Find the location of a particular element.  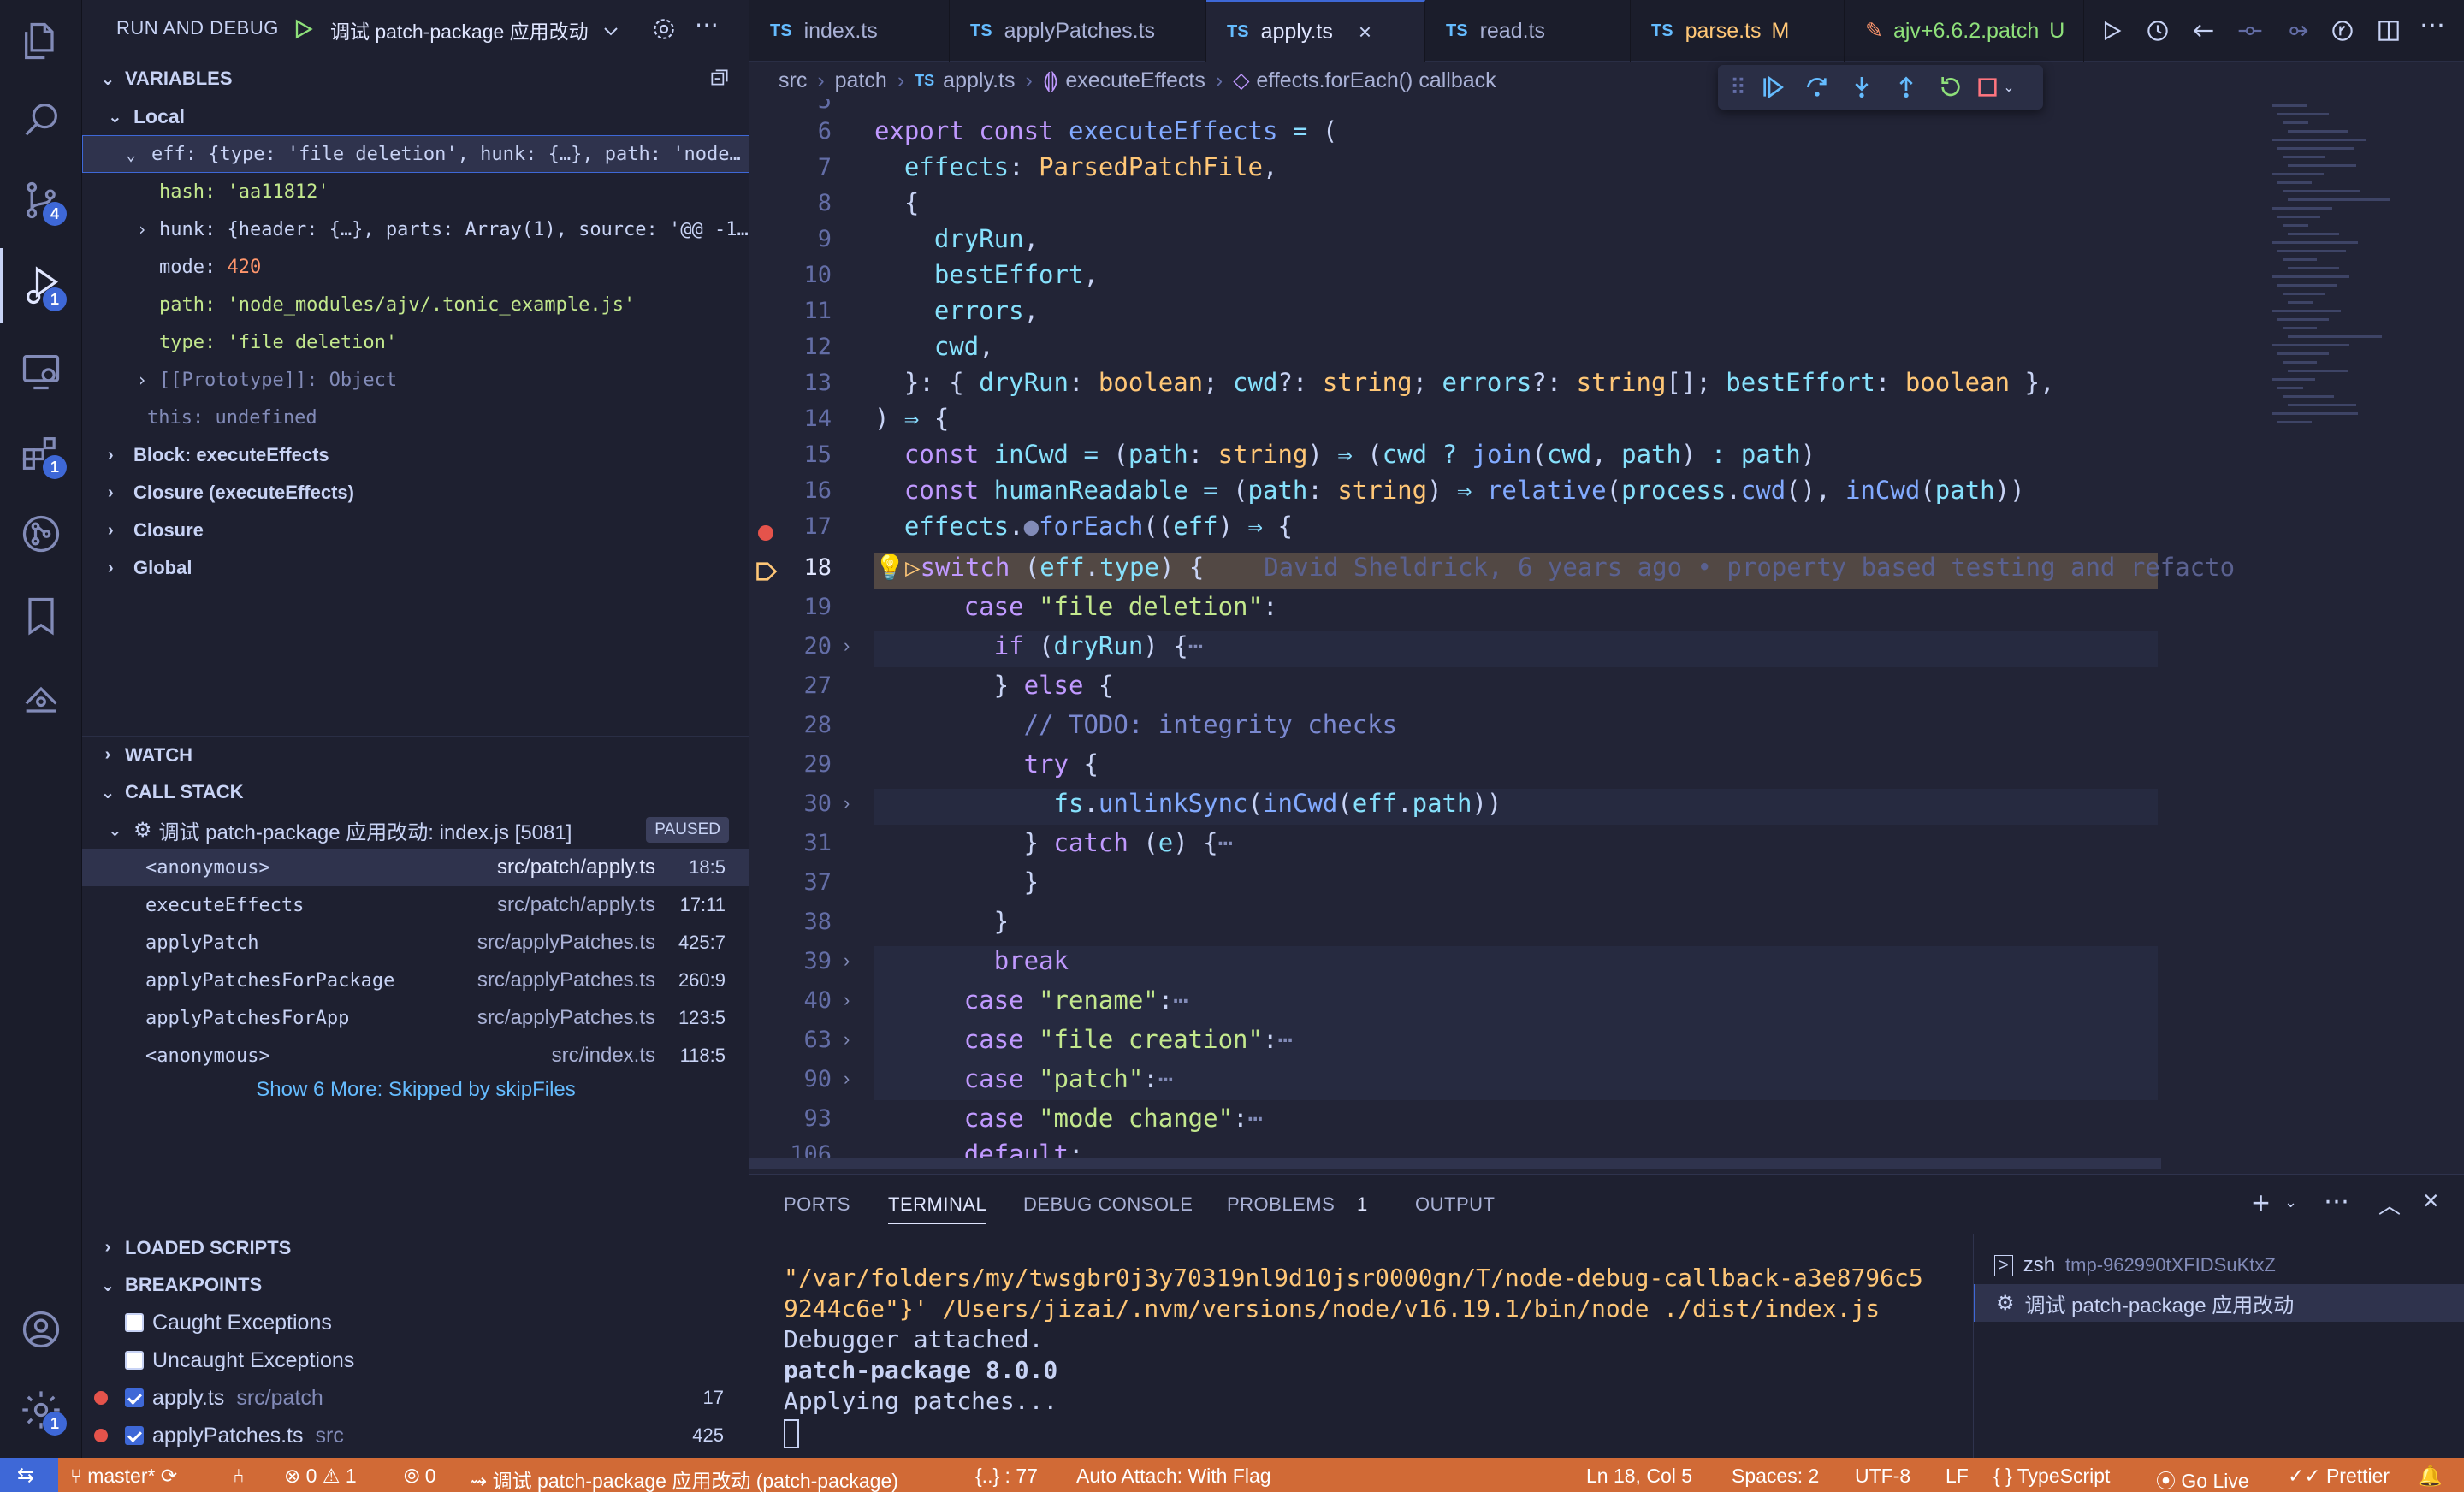

watch-section-header: › WATCH is located at coordinates (415, 754).